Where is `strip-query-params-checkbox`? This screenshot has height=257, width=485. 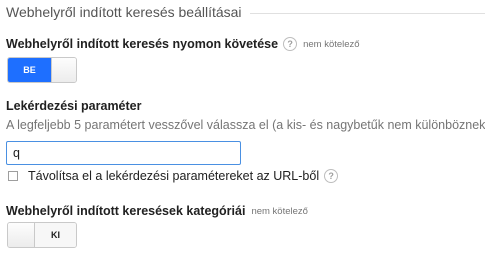 strip-query-params-checkbox is located at coordinates (13, 176).